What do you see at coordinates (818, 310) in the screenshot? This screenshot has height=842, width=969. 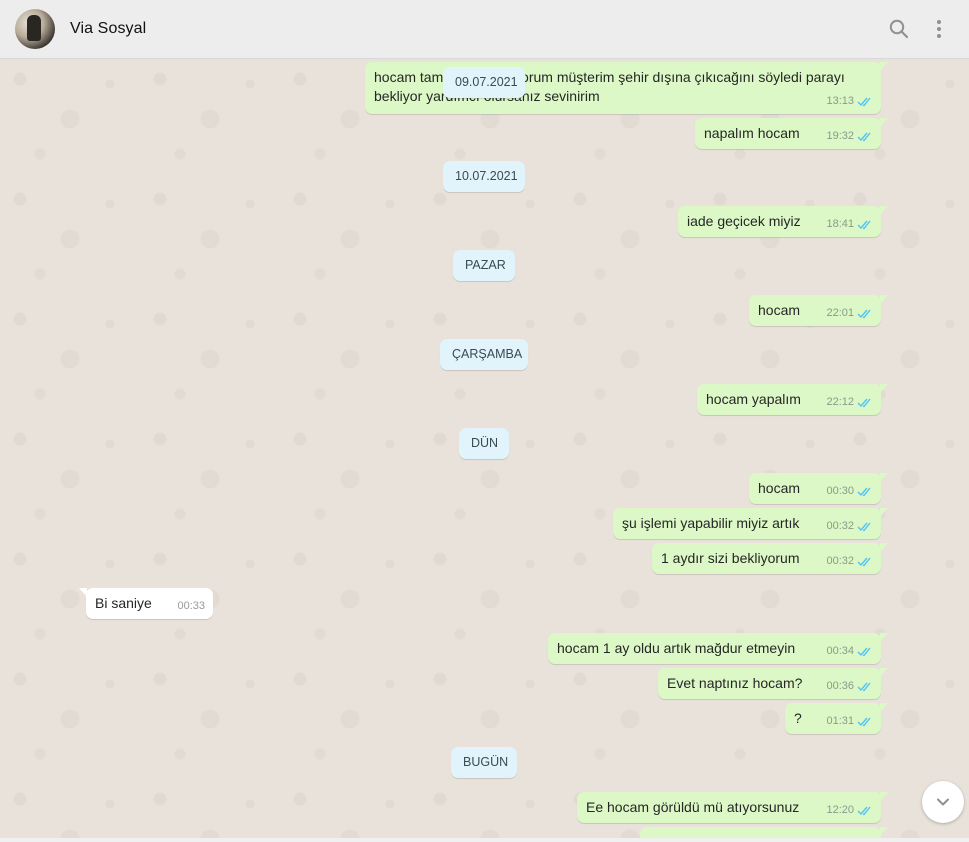 I see `outgoing-message: hocam 22:01` at bounding box center [818, 310].